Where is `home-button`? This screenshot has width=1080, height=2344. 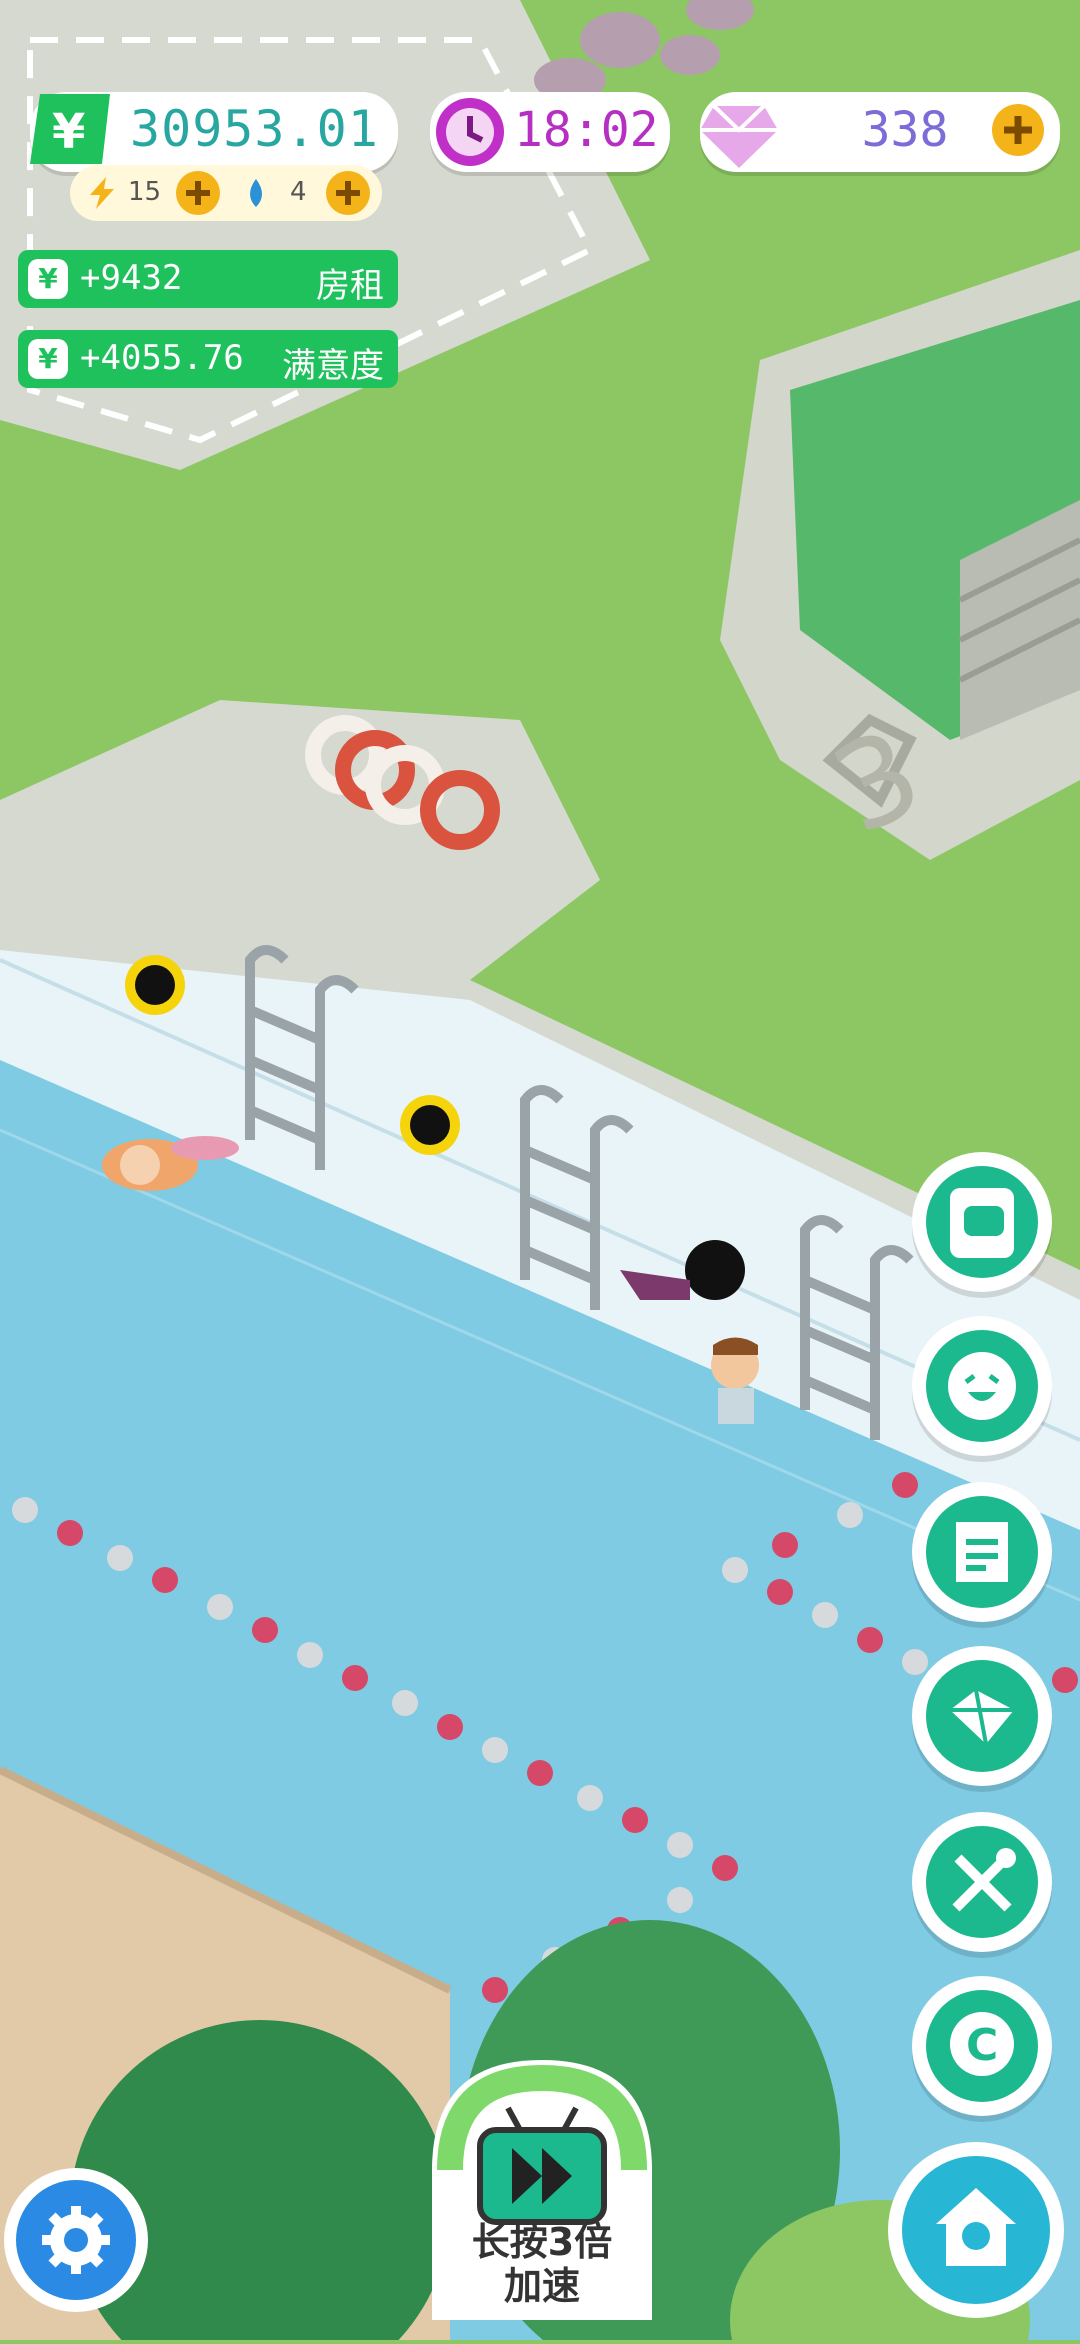 home-button is located at coordinates (976, 2230).